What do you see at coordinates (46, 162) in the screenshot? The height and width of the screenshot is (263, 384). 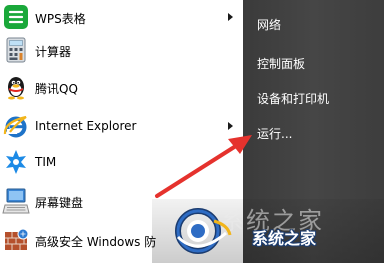 I see `program-label: TIM` at bounding box center [46, 162].